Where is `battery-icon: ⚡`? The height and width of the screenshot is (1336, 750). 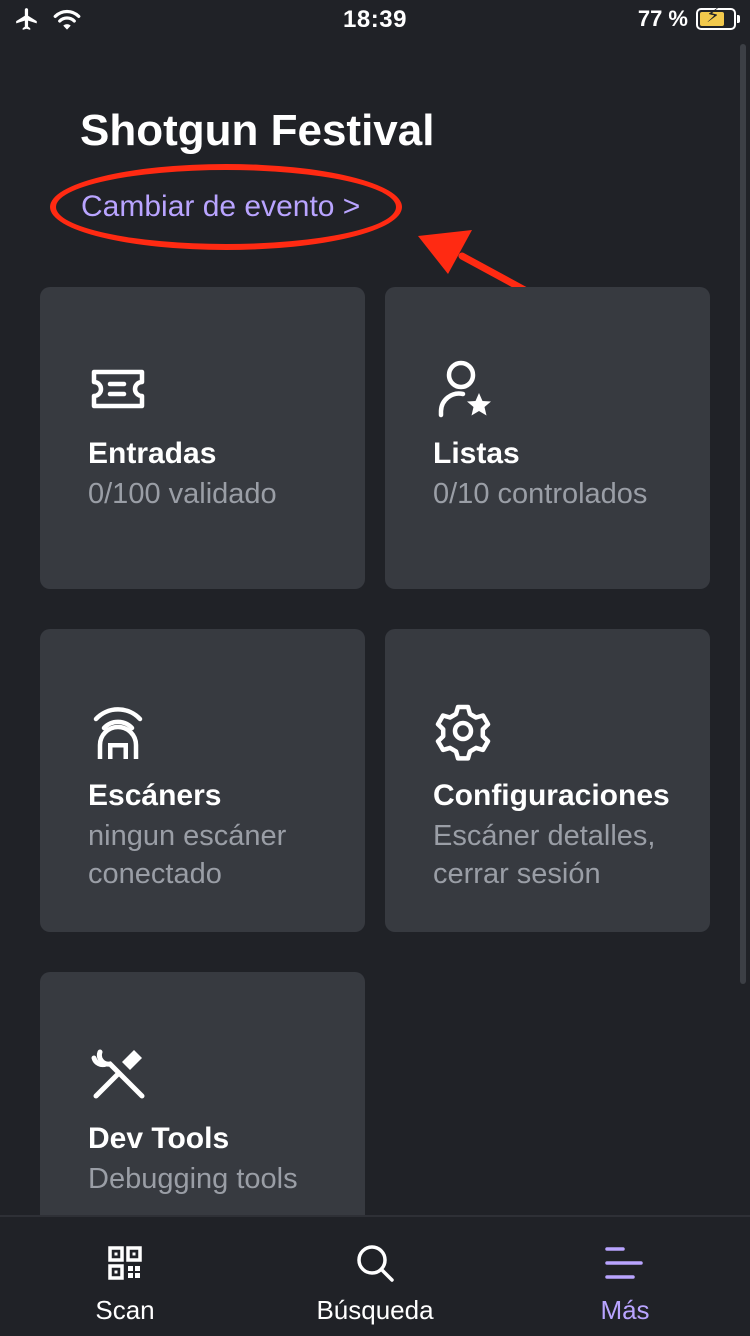 battery-icon: ⚡ is located at coordinates (718, 18).